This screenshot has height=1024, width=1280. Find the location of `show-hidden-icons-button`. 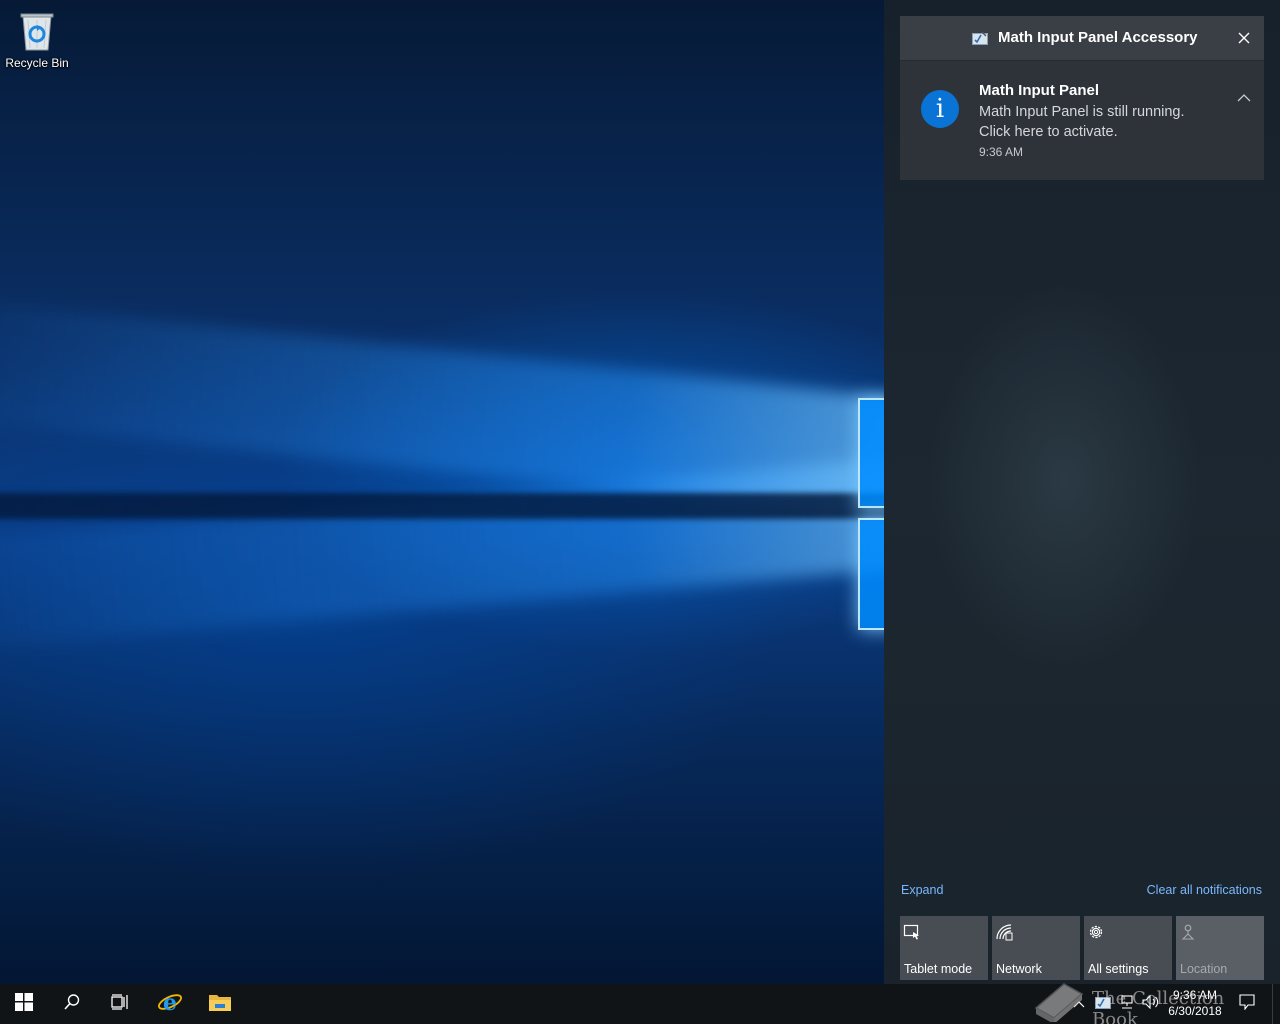

show-hidden-icons-button is located at coordinates (1079, 1004).